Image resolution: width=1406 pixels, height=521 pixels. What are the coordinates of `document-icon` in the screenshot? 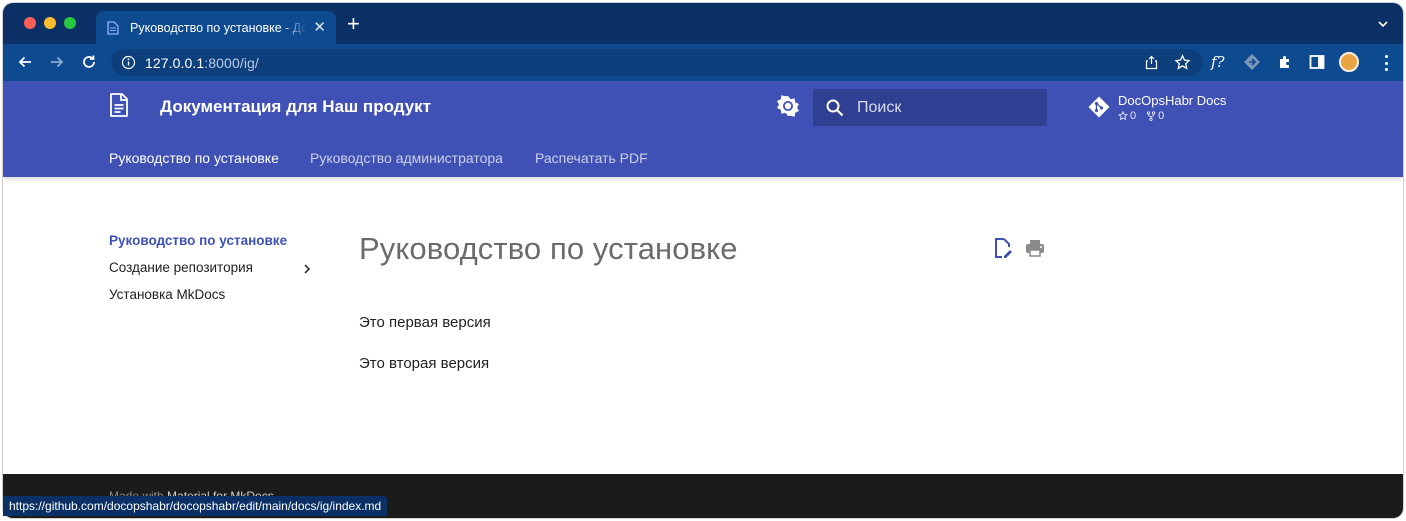 It's located at (113, 27).